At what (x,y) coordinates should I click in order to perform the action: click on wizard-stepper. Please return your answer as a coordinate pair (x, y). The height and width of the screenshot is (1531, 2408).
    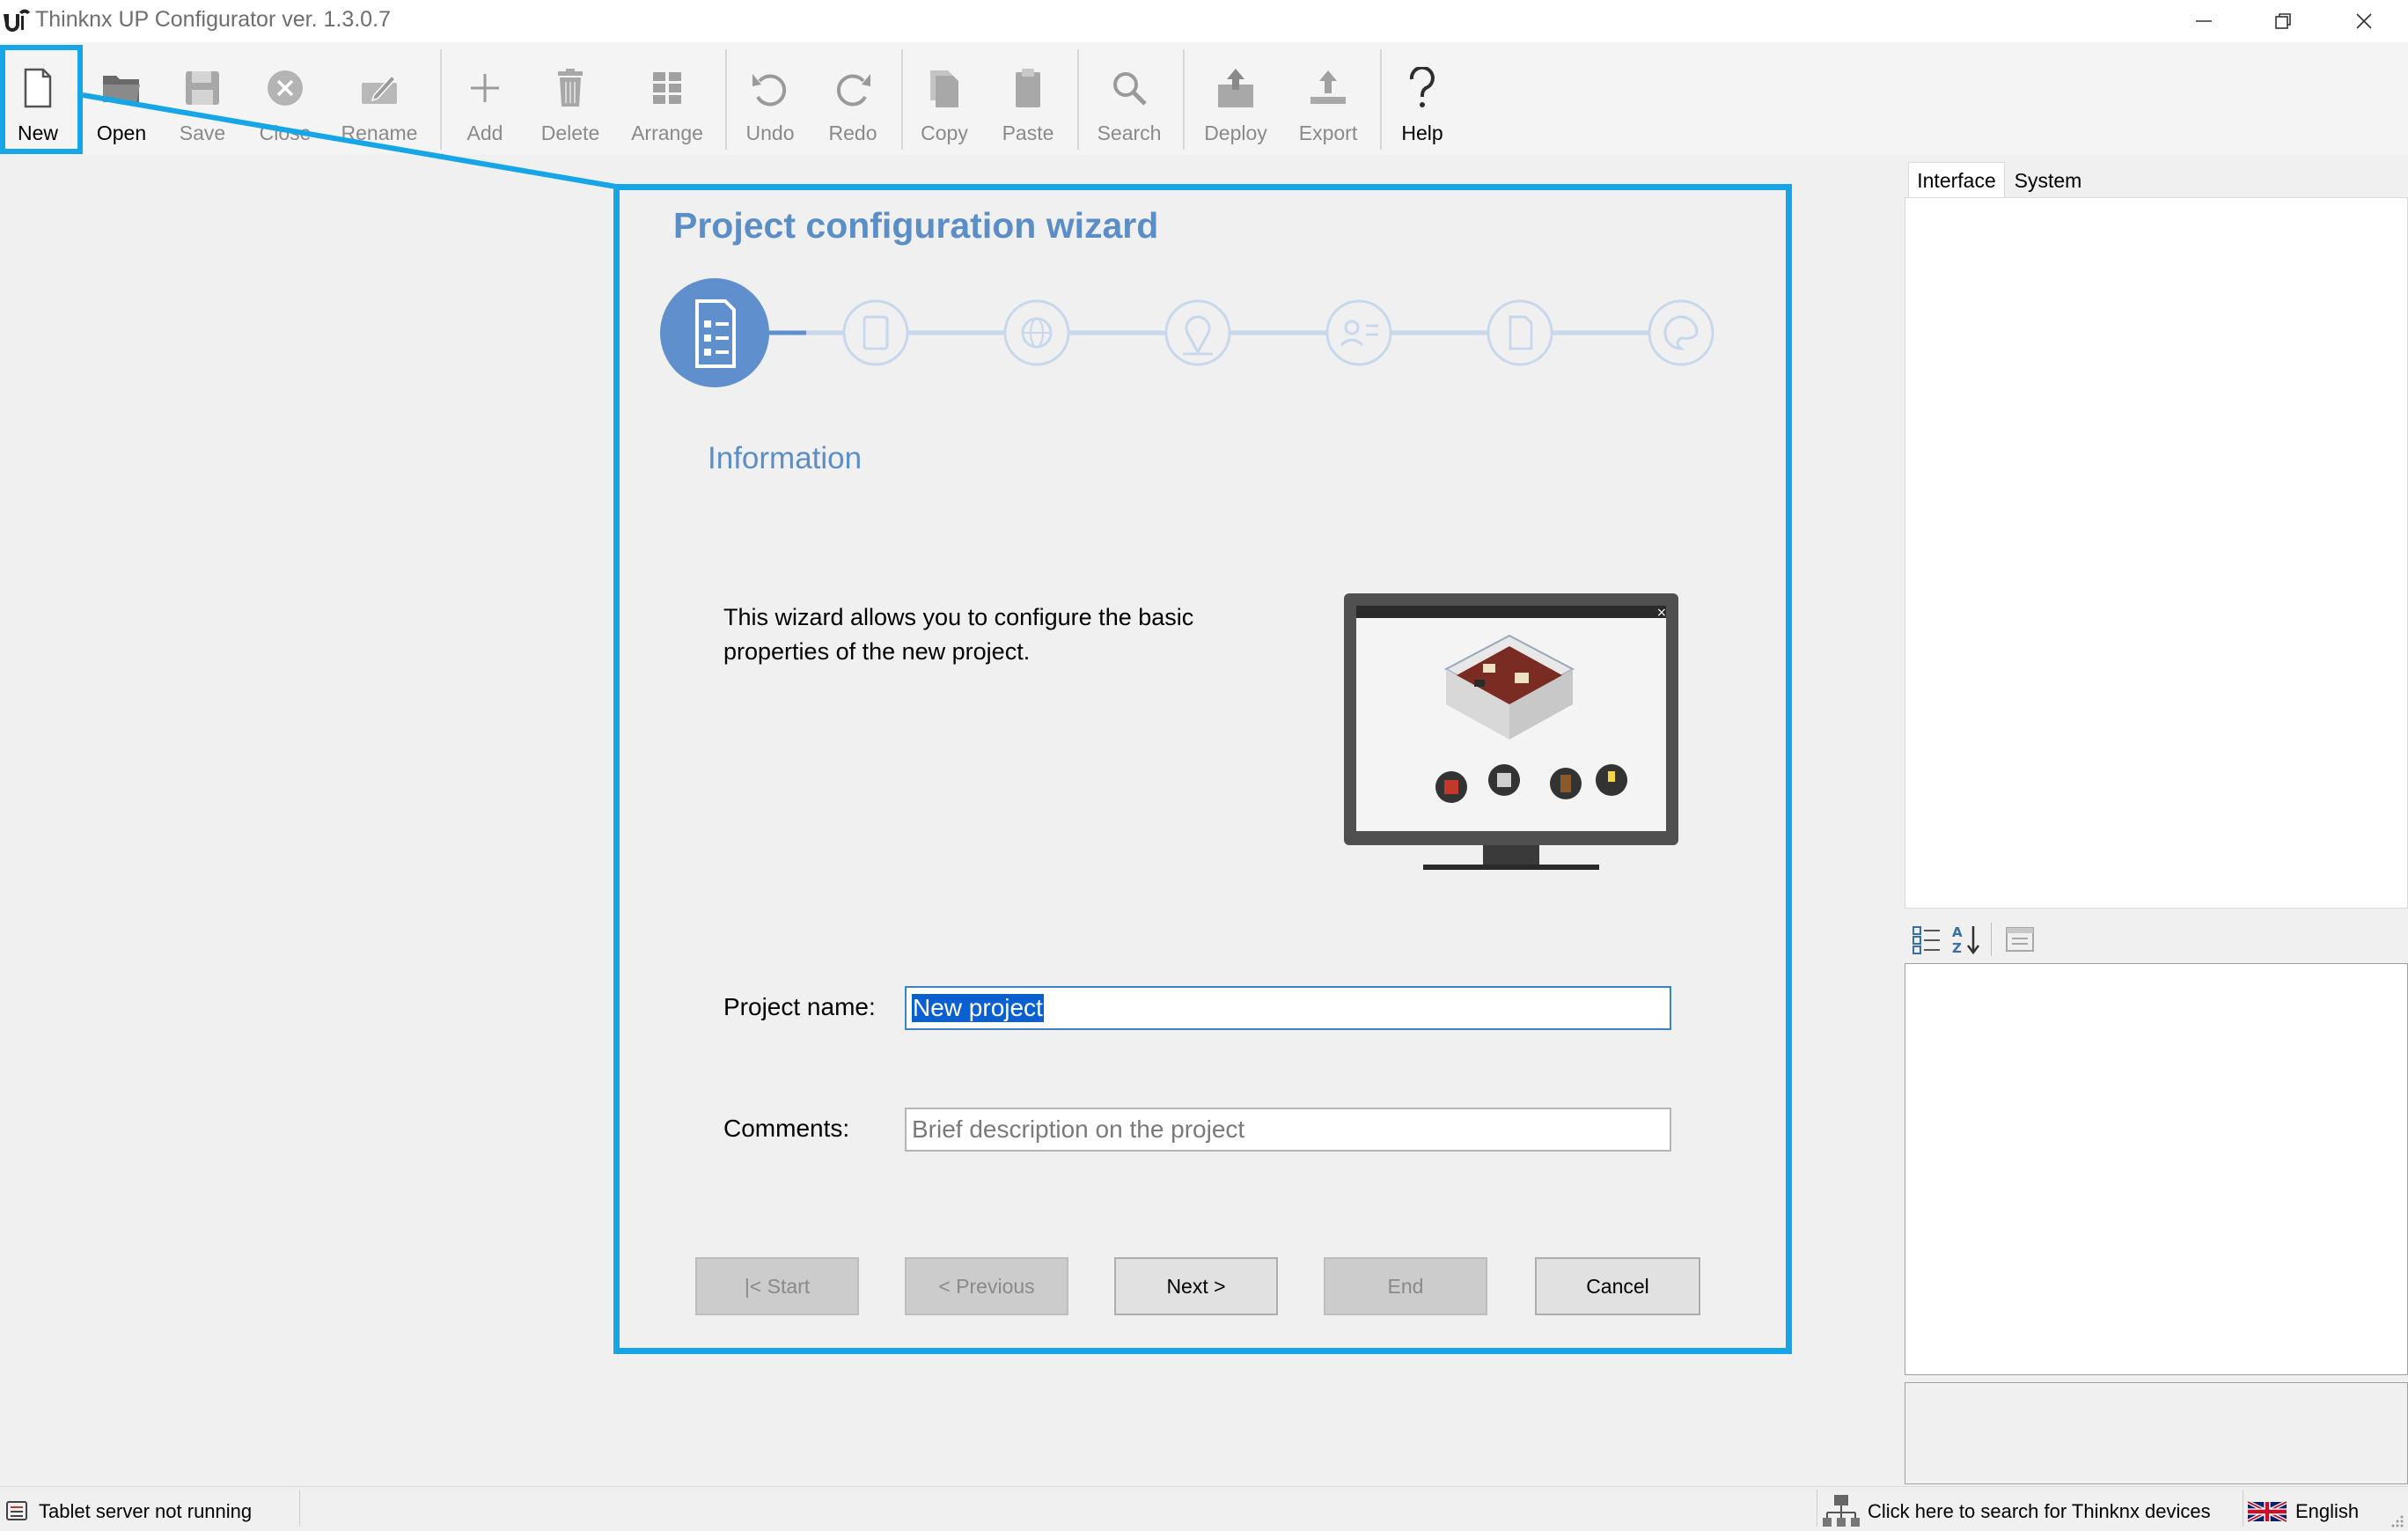
    Looking at the image, I should click on (1187, 332).